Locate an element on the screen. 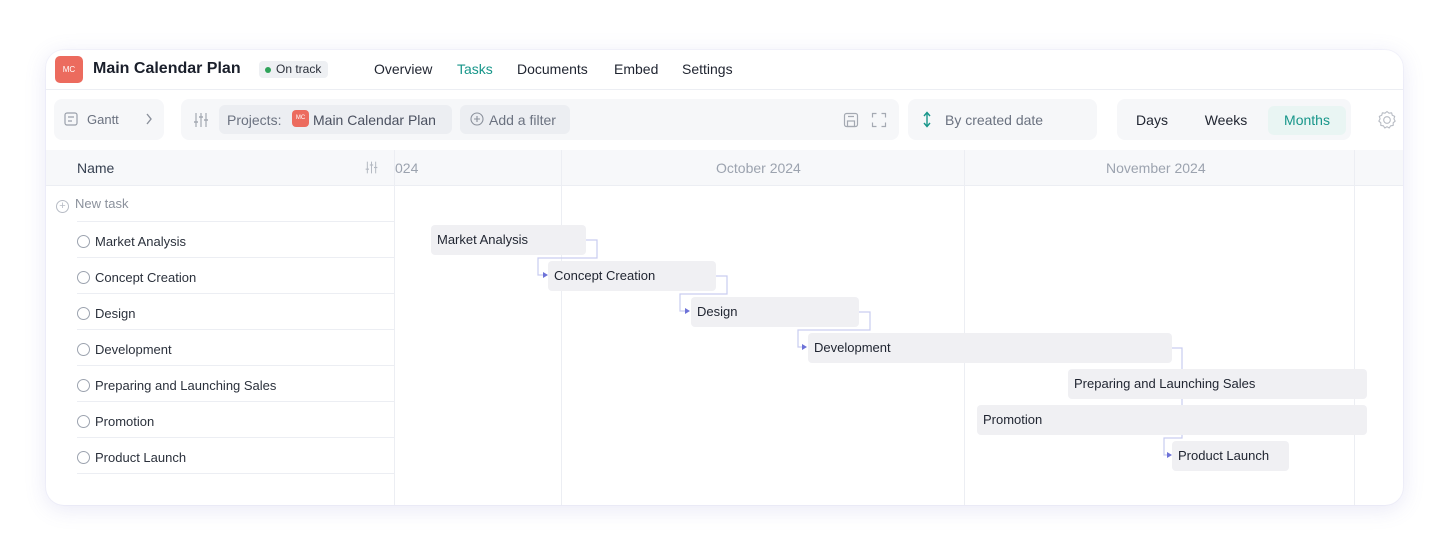 The width and height of the screenshot is (1450, 555). gantt-bar-concept-creation: Concept Creation is located at coordinates (632, 276).